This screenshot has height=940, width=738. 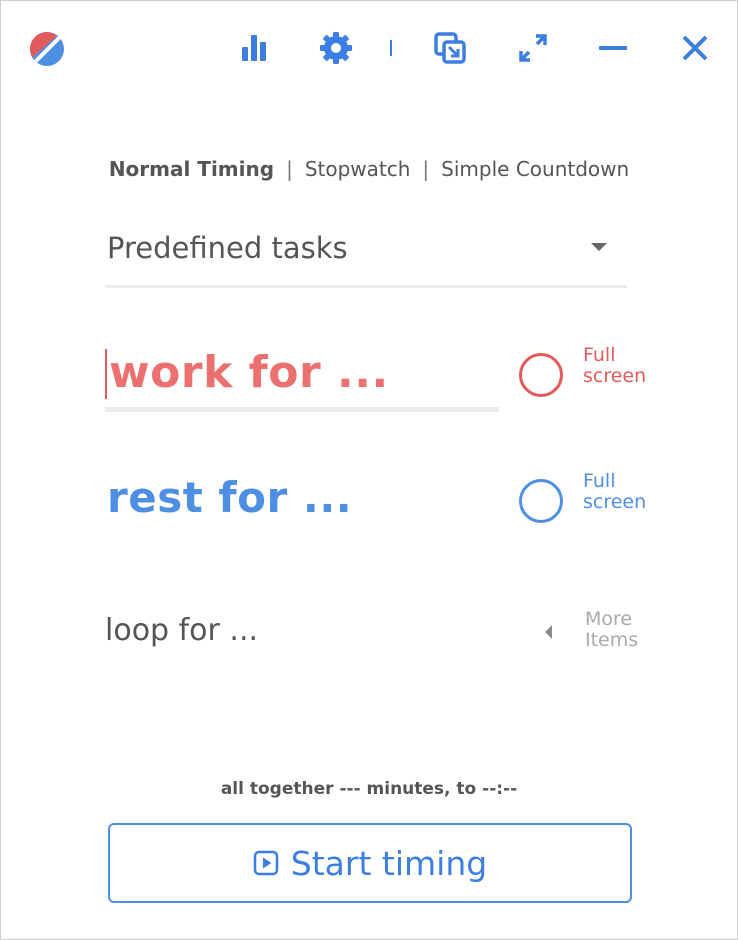 I want to click on tab-simple-countdown: Simple Countdown, so click(x=535, y=169).